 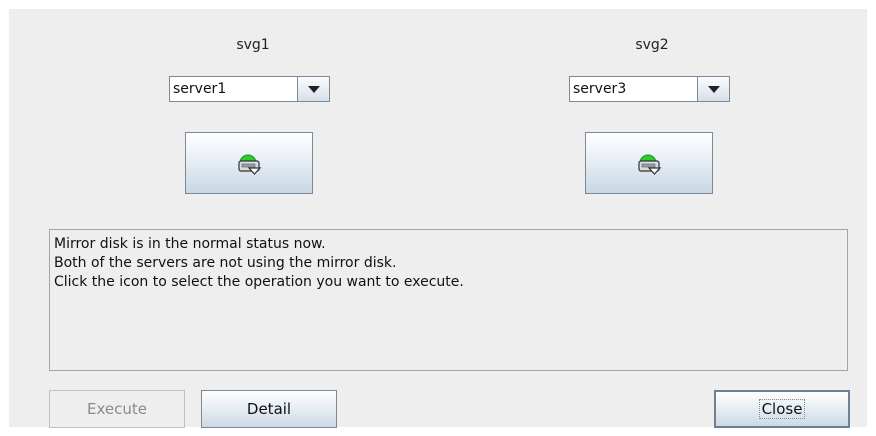 I want to click on server-group-label-1: svg1, so click(x=253, y=45).